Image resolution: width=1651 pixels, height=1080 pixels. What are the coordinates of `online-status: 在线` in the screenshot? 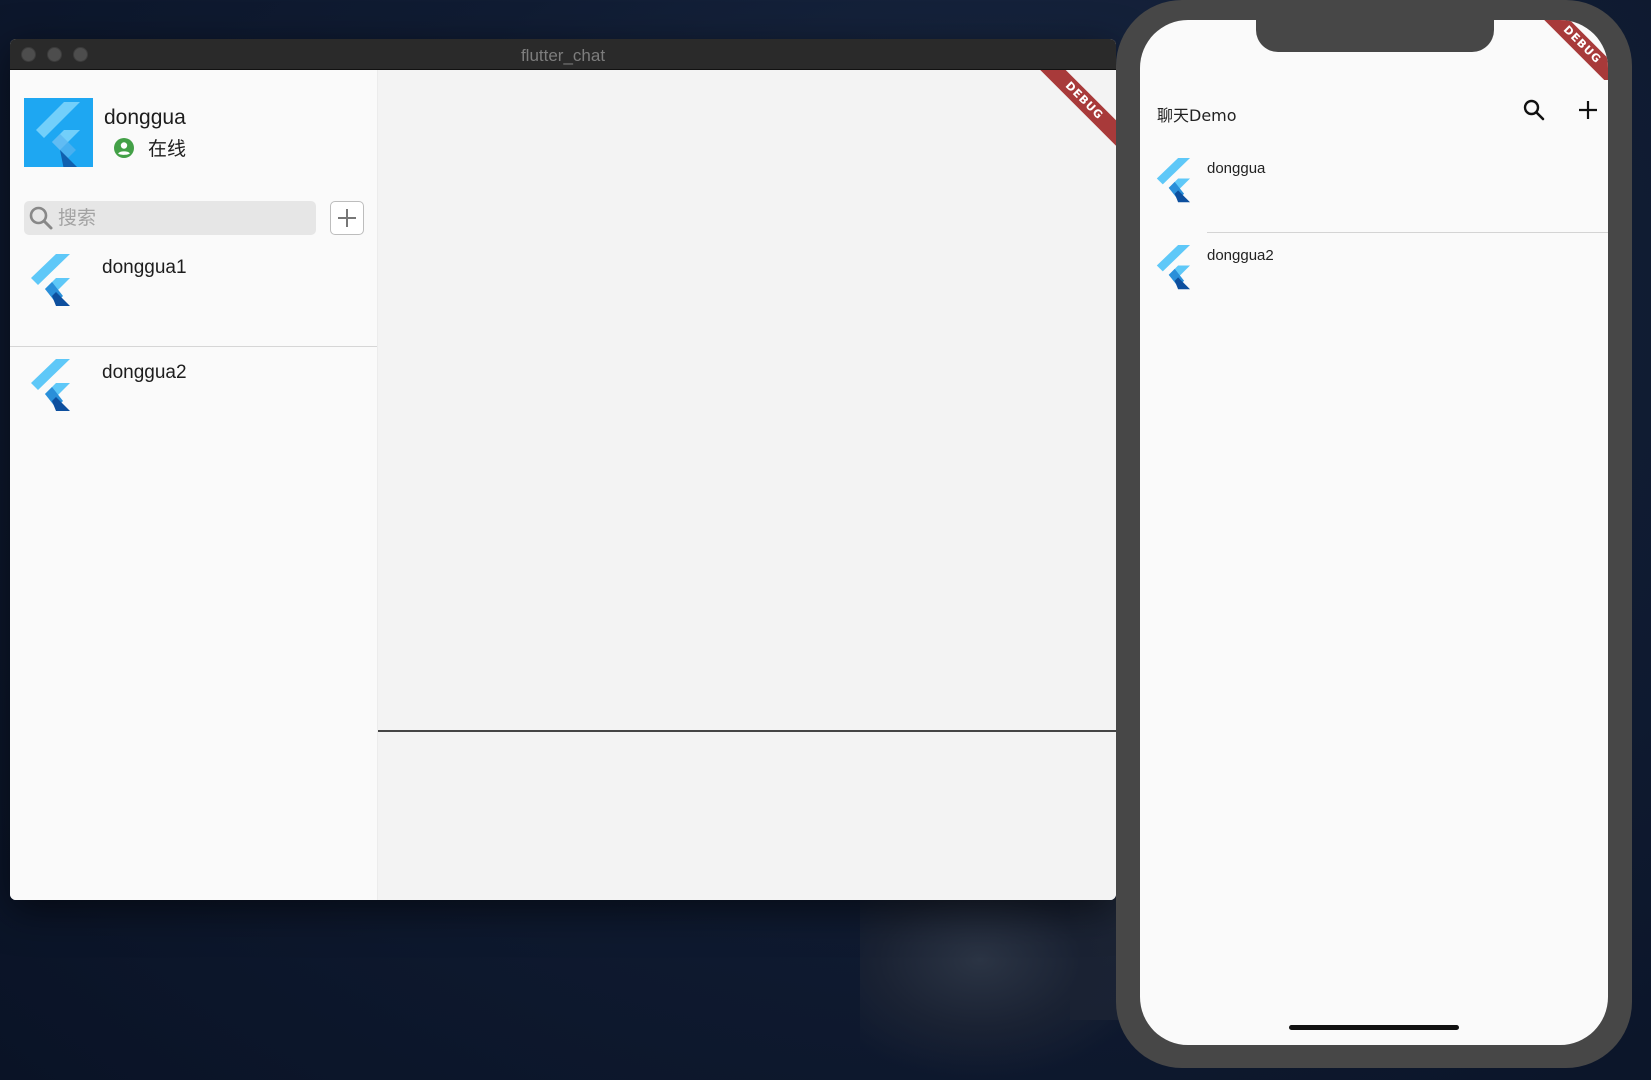 It's located at (150, 147).